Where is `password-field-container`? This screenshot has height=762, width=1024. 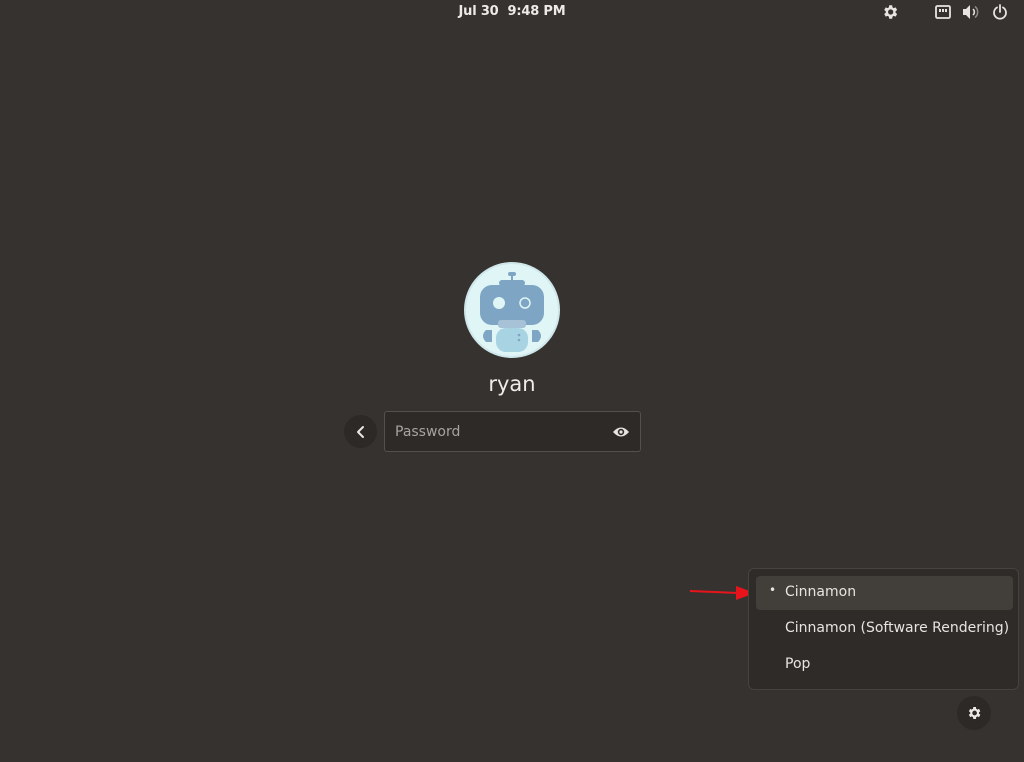
password-field-container is located at coordinates (512, 431).